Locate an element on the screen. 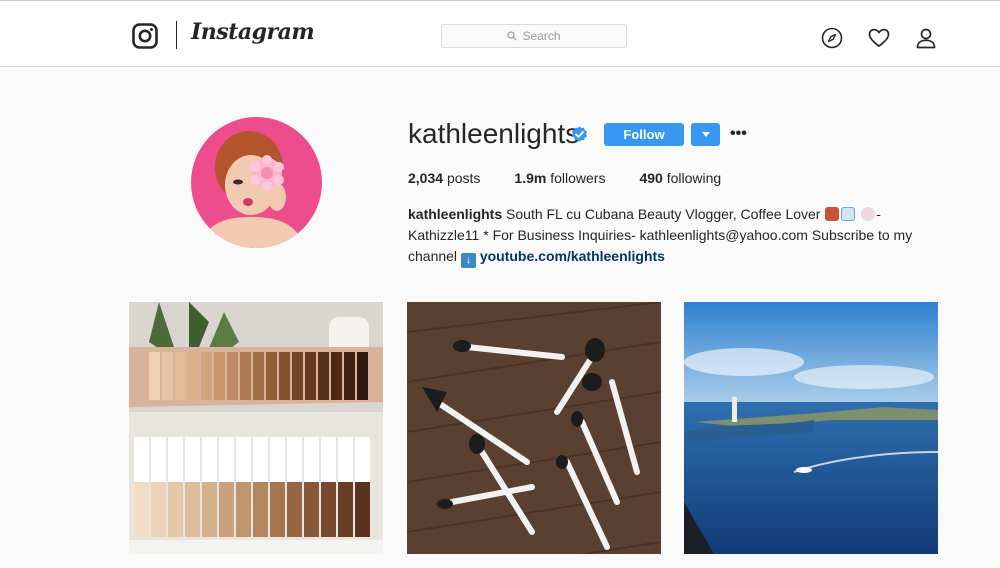  down-arrow-emoji-icon: ↓ is located at coordinates (468, 260).